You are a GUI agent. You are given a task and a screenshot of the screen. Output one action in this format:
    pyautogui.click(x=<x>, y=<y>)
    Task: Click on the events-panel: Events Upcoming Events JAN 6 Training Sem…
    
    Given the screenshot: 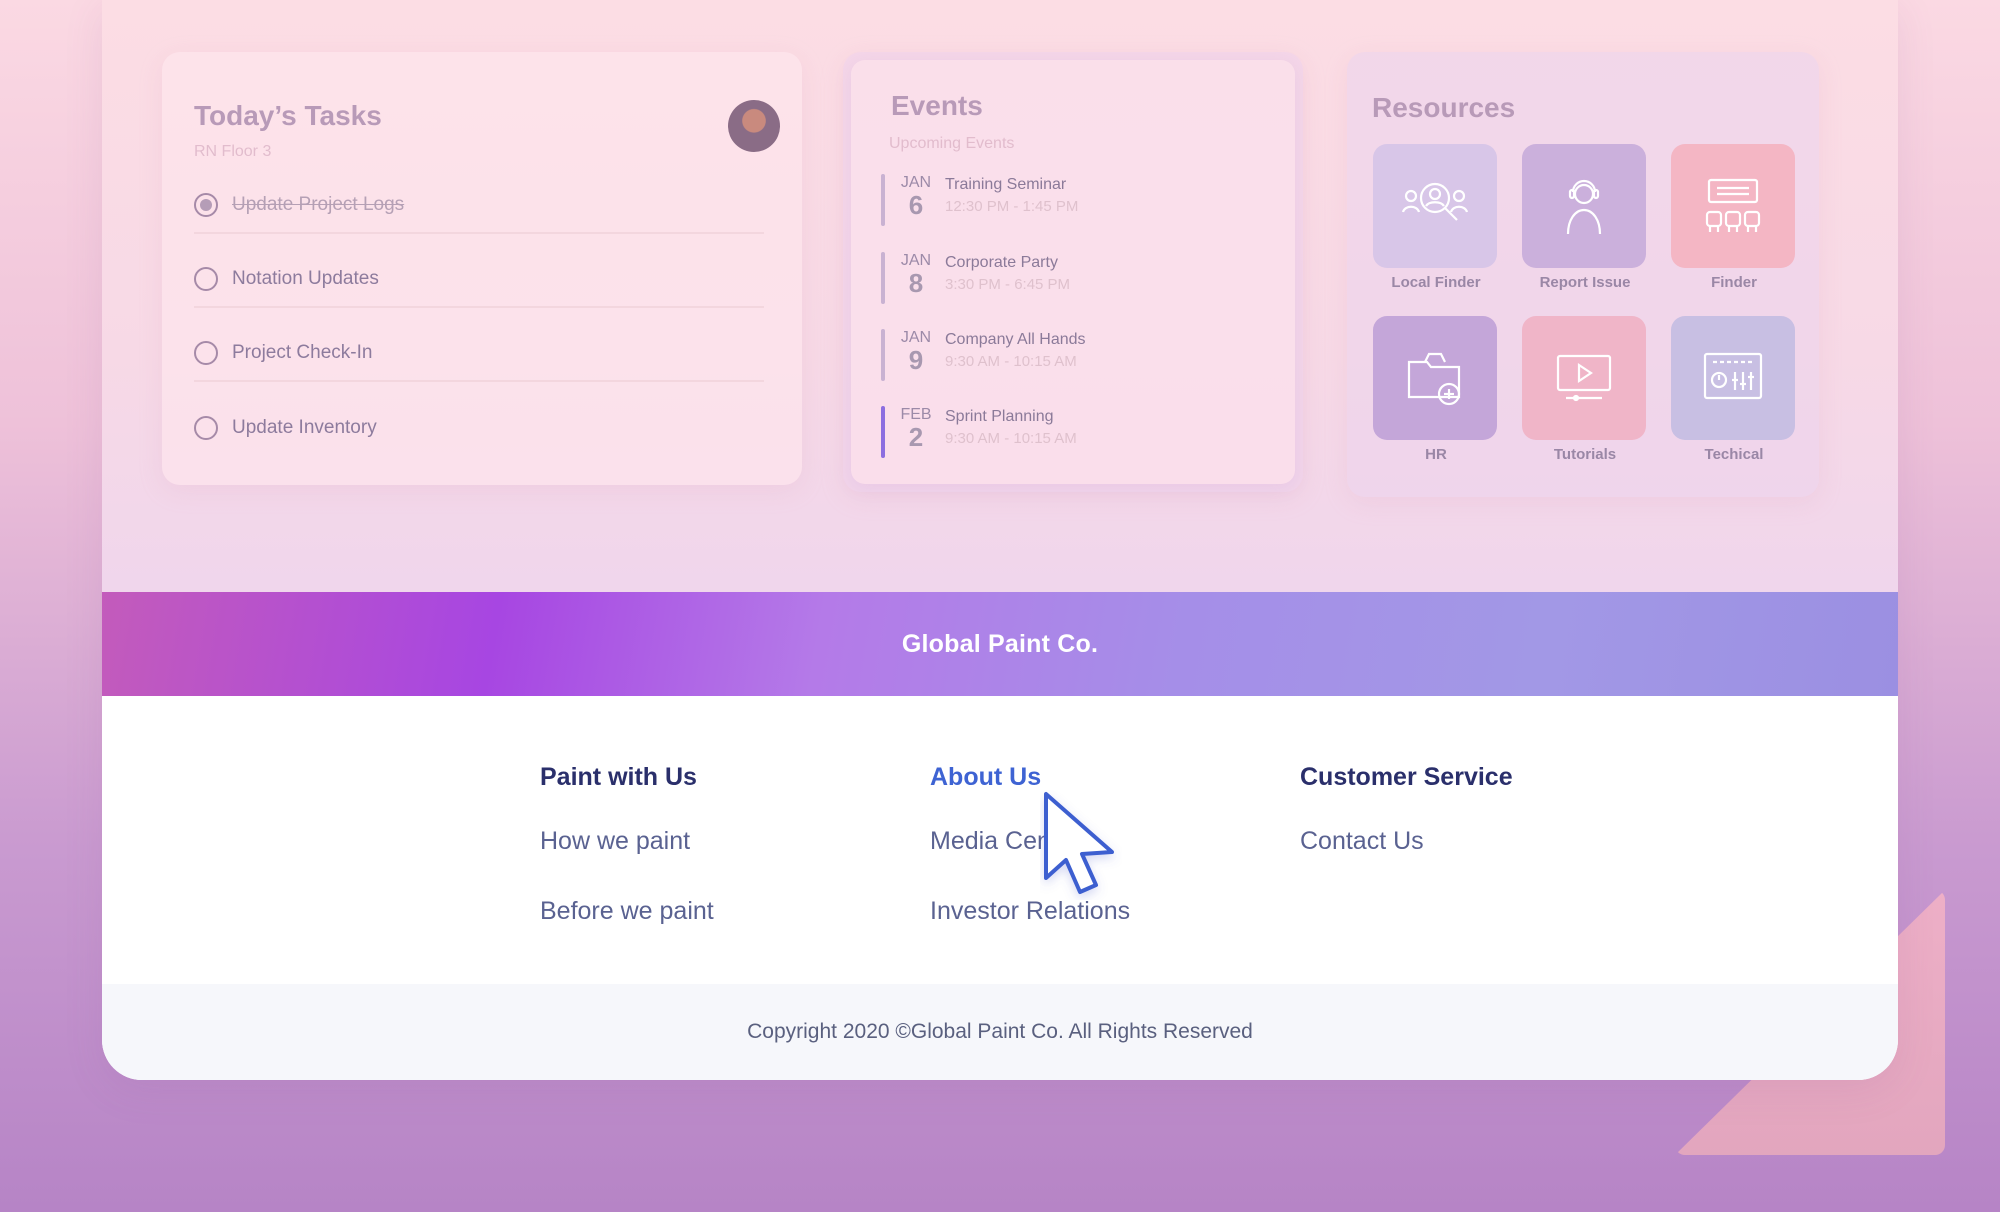 What is the action you would take?
    pyautogui.click(x=1073, y=272)
    